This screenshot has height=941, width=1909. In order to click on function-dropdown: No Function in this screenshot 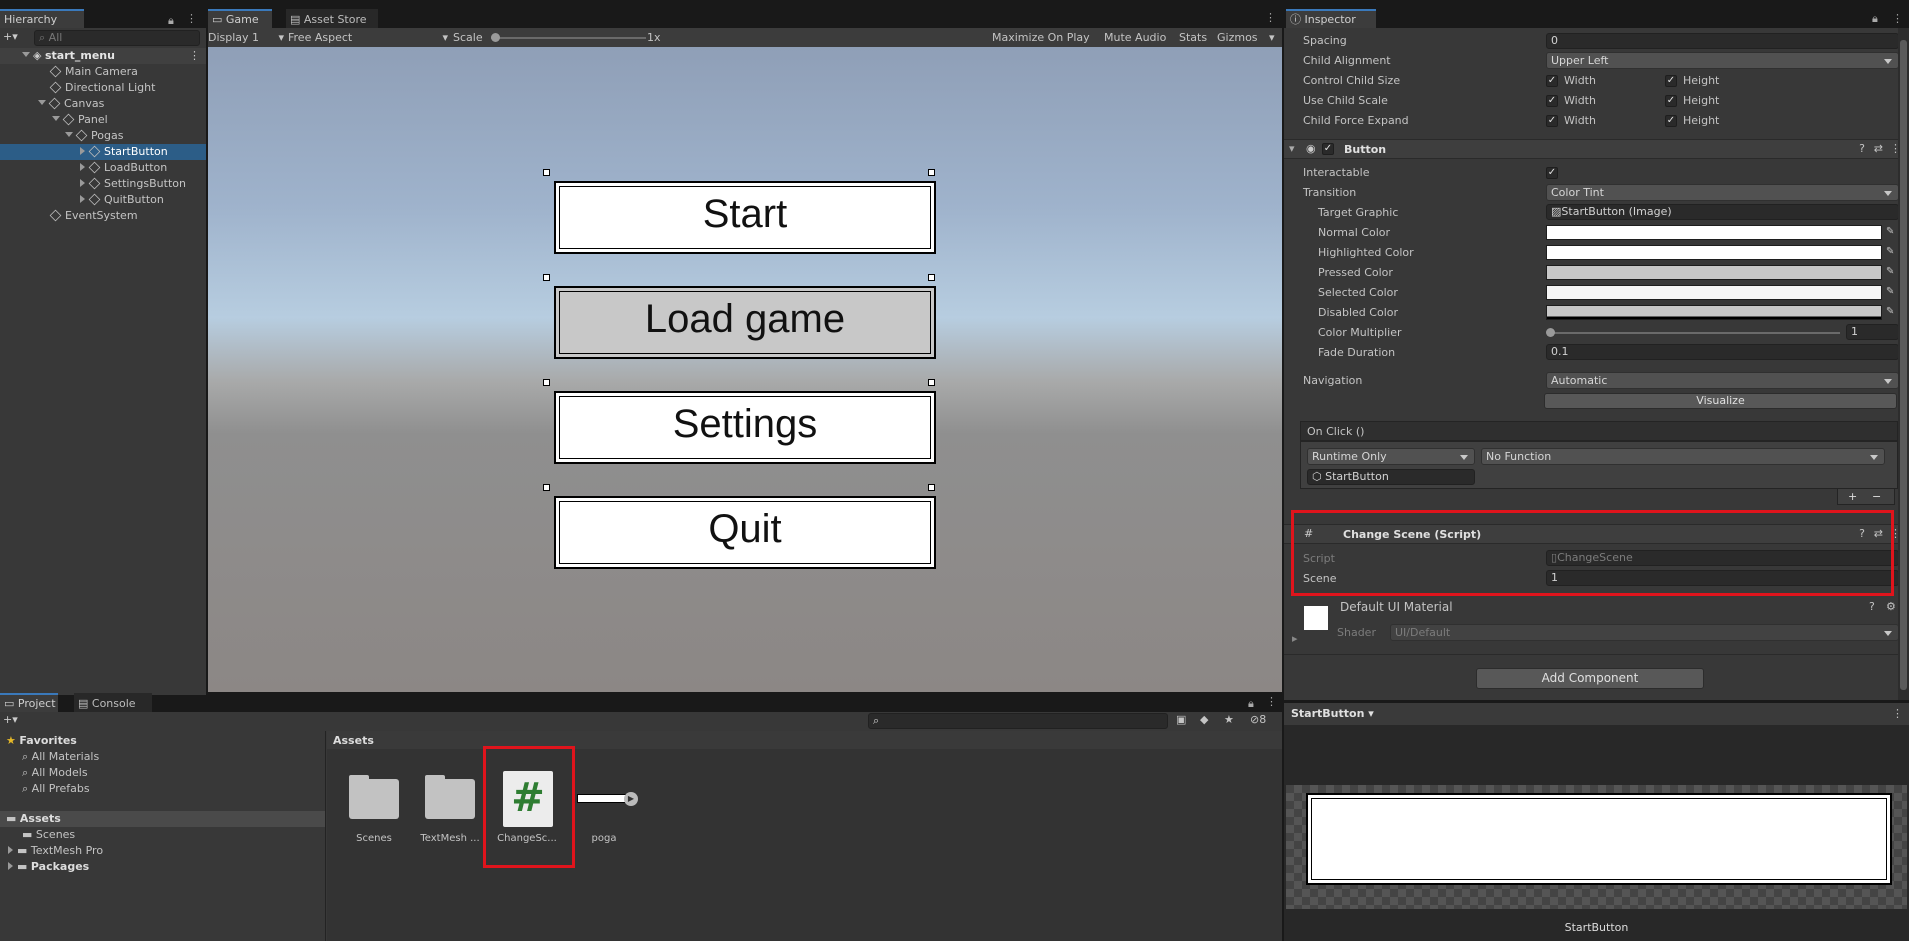, I will do `click(1683, 456)`.